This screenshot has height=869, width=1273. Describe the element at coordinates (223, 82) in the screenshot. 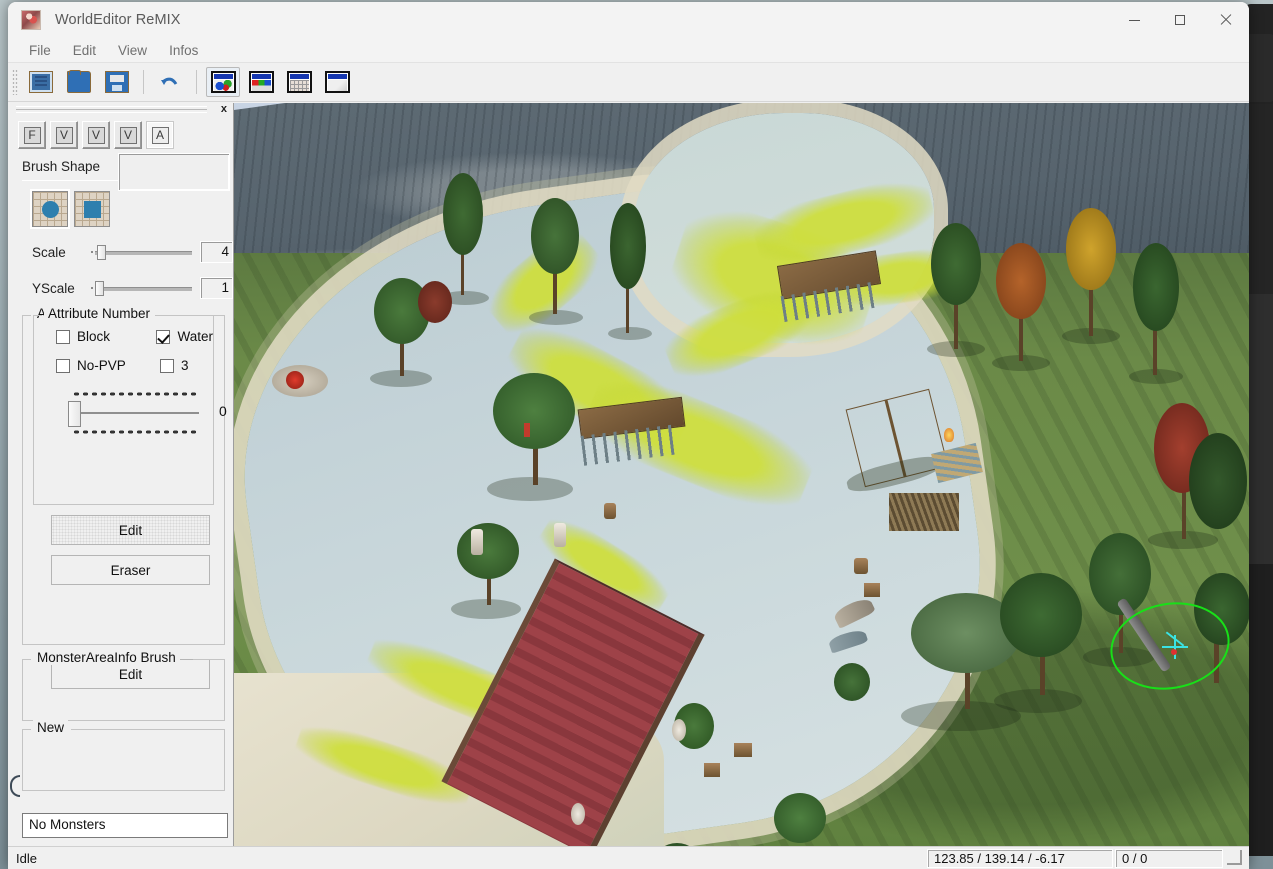

I see `objects-mode-button` at that location.